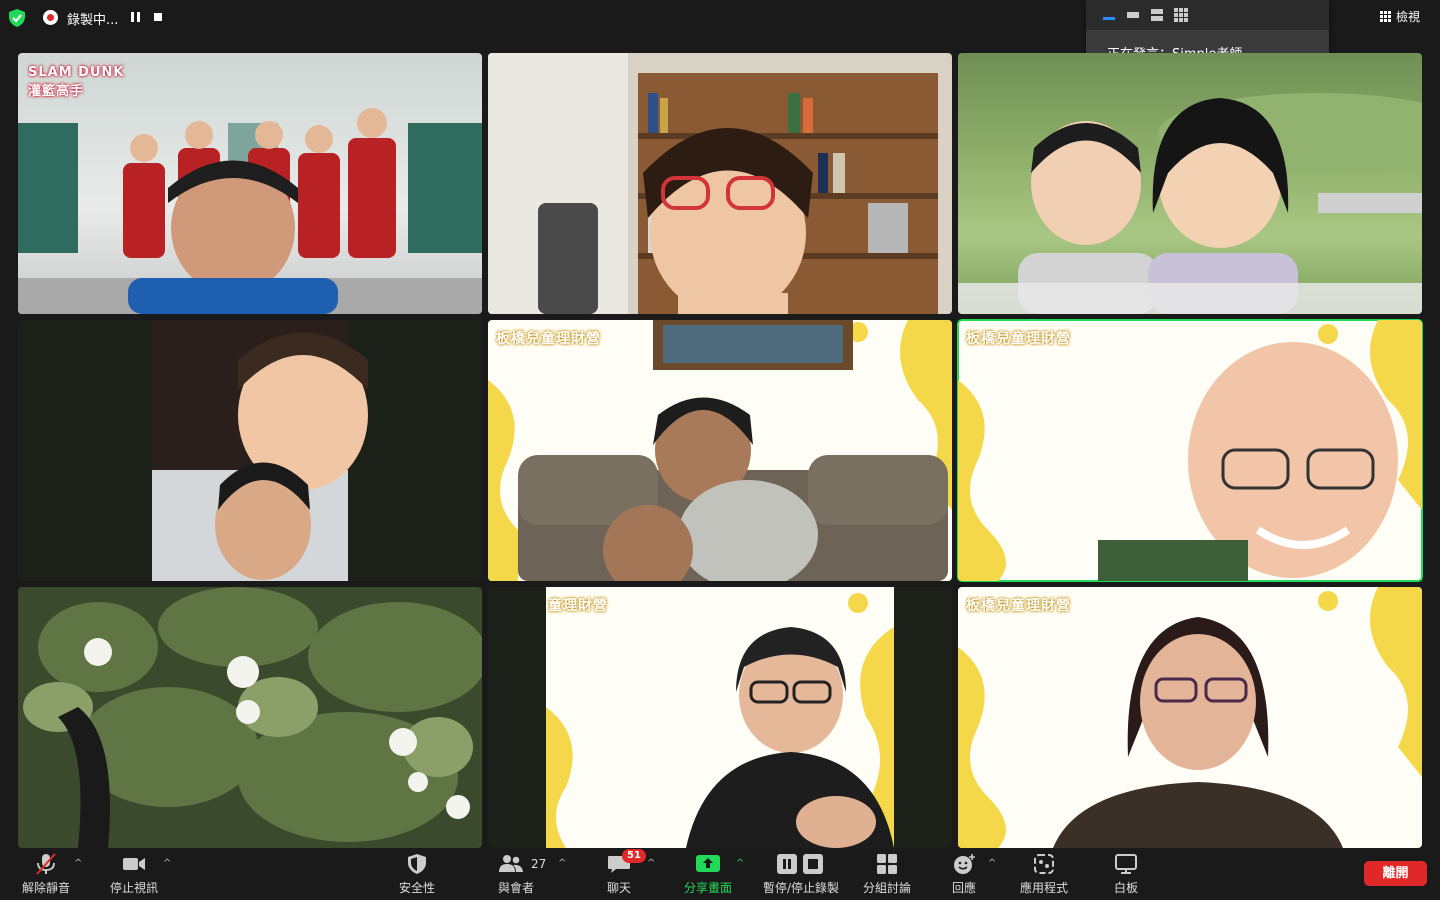  I want to click on share-screen-button: 分享畫面, so click(708, 874).